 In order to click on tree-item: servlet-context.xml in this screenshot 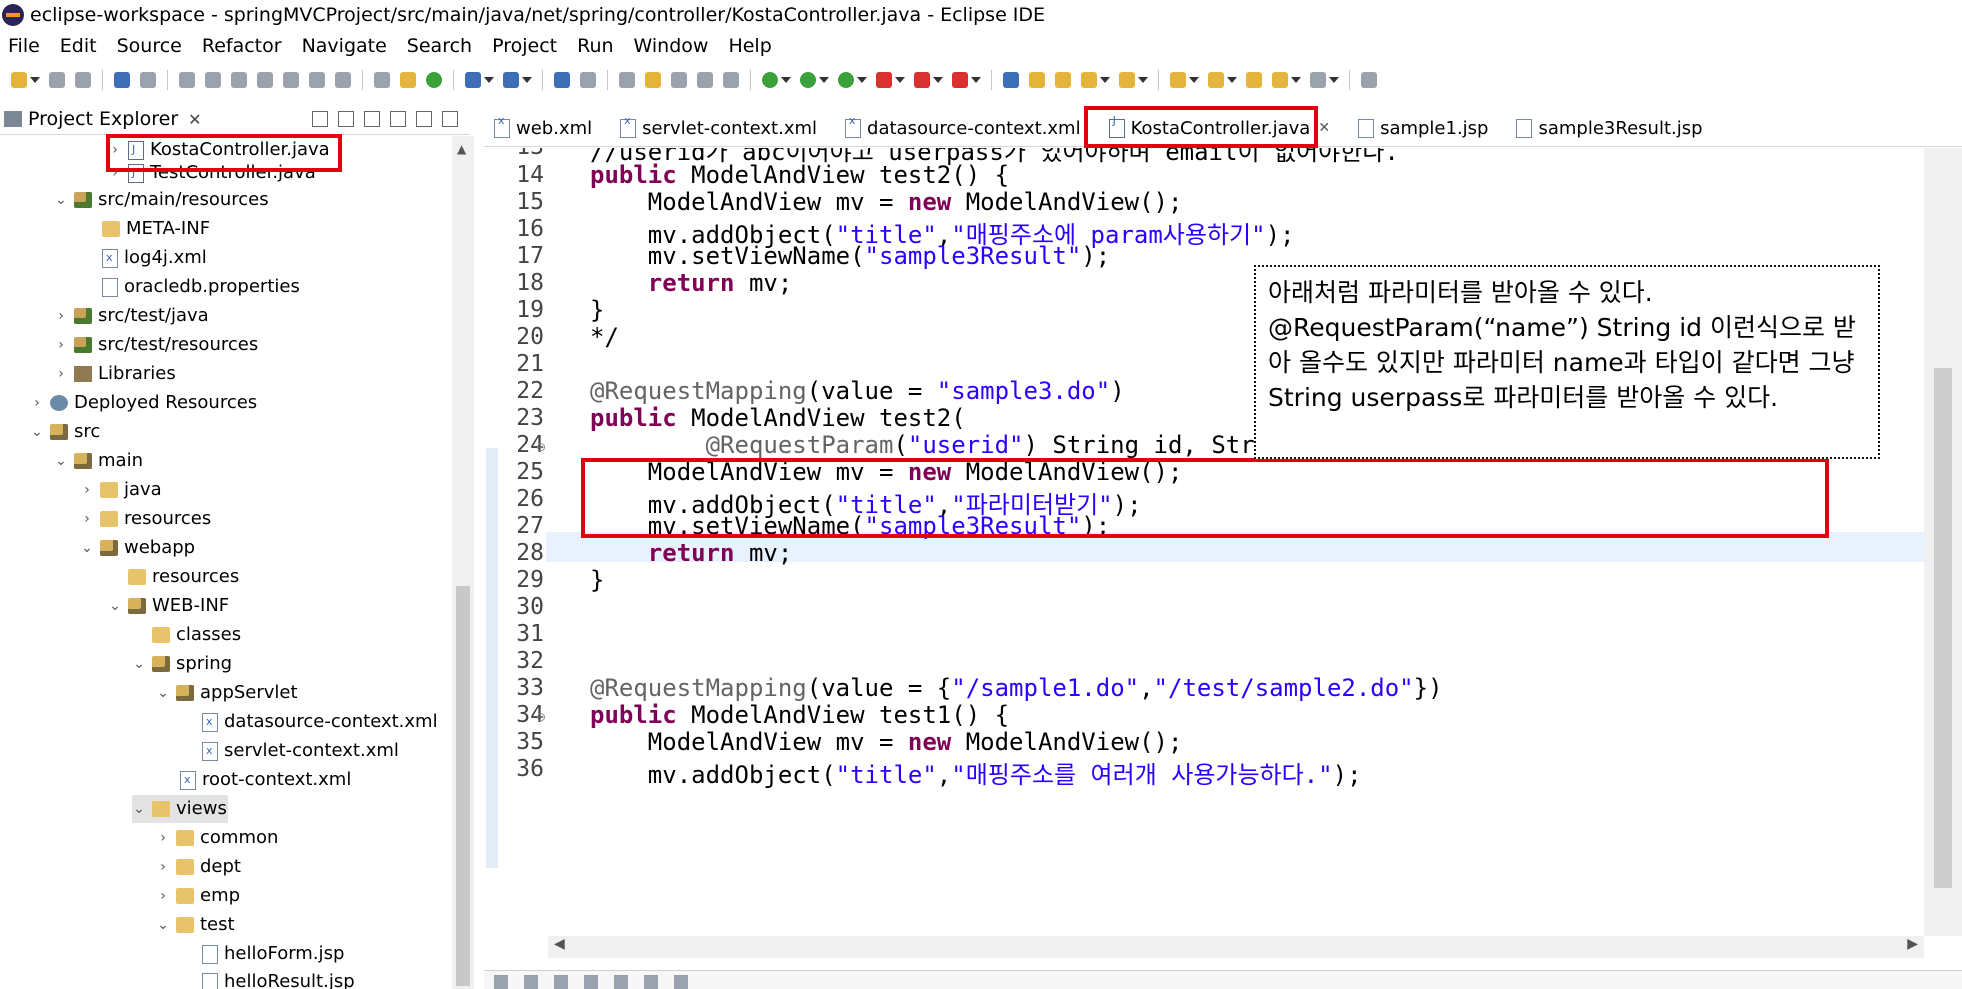, I will do `click(290, 751)`.